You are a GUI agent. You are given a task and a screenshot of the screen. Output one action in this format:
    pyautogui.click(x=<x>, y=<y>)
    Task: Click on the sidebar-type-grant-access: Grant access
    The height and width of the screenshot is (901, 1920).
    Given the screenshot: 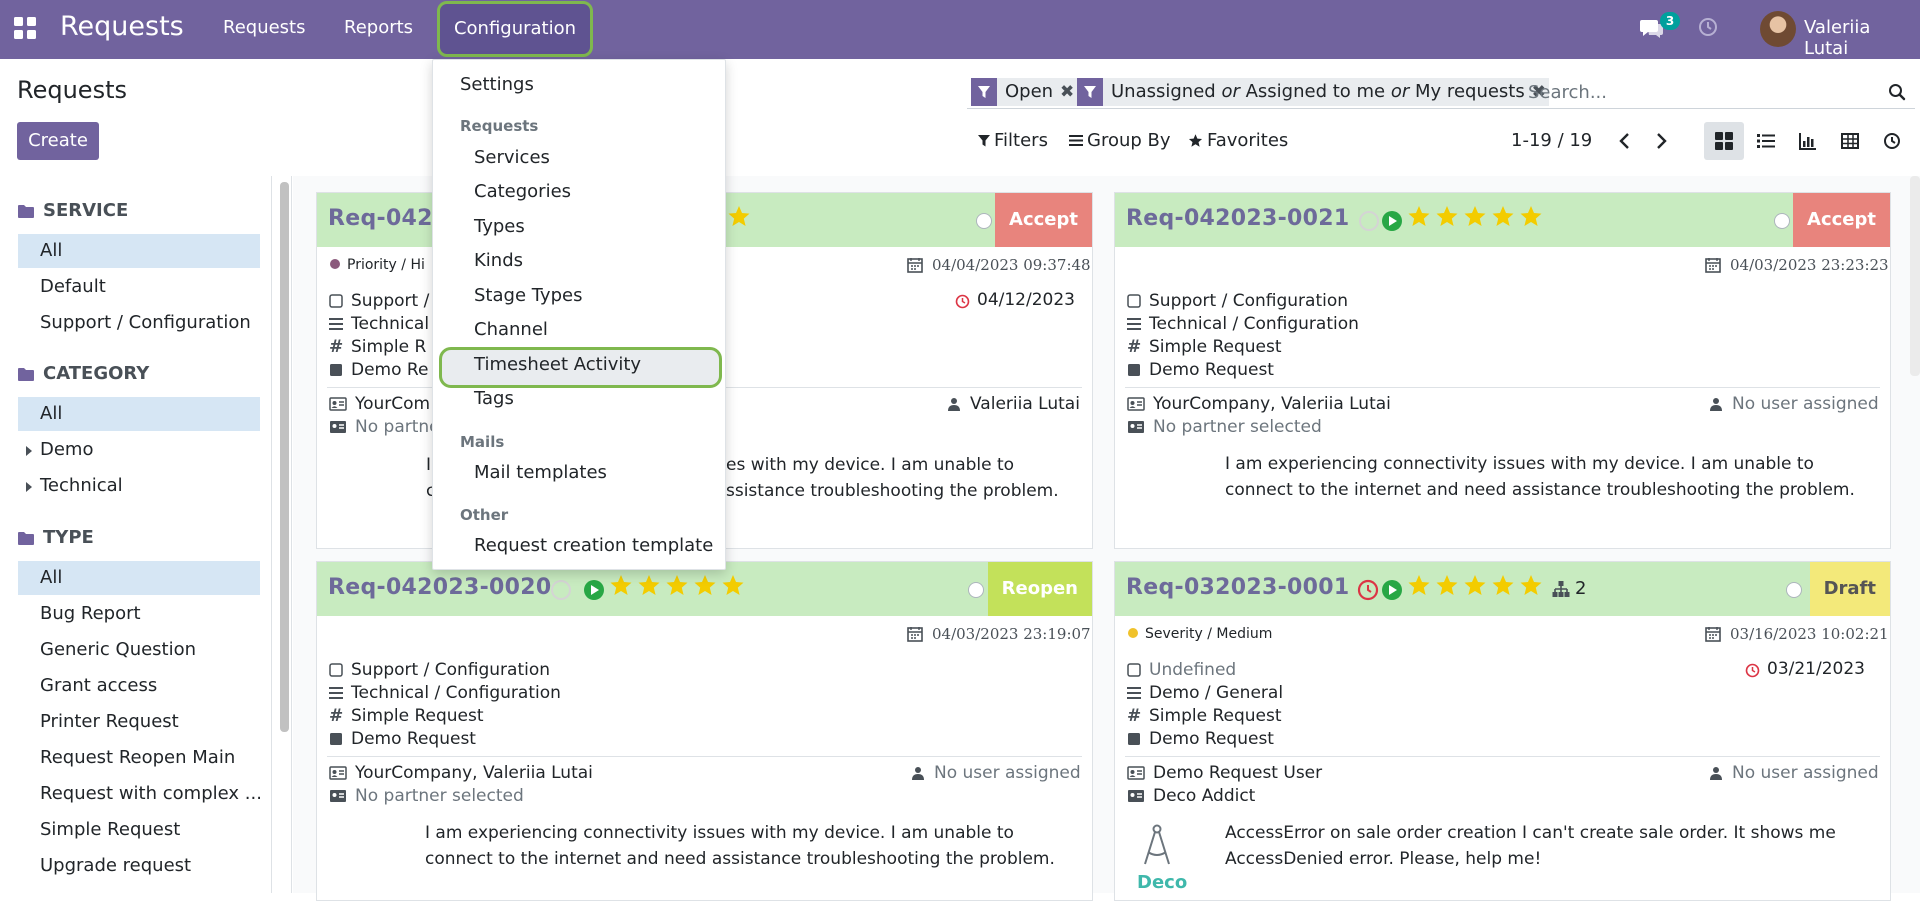 What is the action you would take?
    pyautogui.click(x=139, y=686)
    